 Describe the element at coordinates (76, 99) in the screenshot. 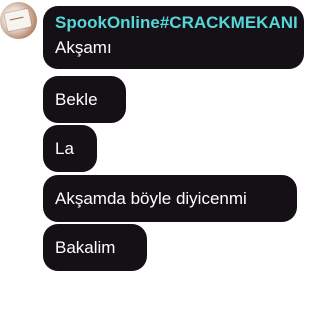

I see `message-text: Bekle` at that location.